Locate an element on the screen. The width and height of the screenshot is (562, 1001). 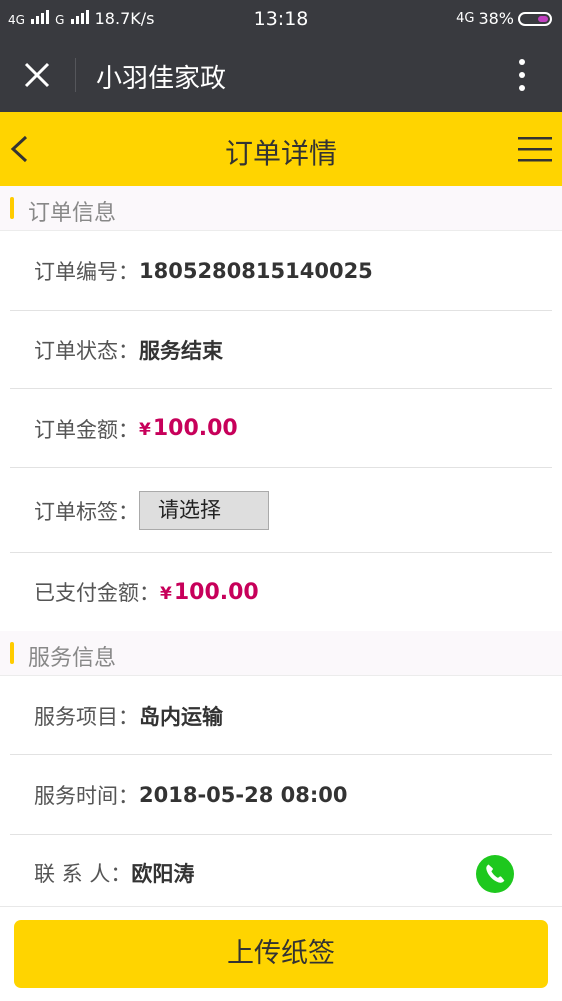
row-service-time: 服务时间： 2018-05-28 08:00 is located at coordinates (281, 795).